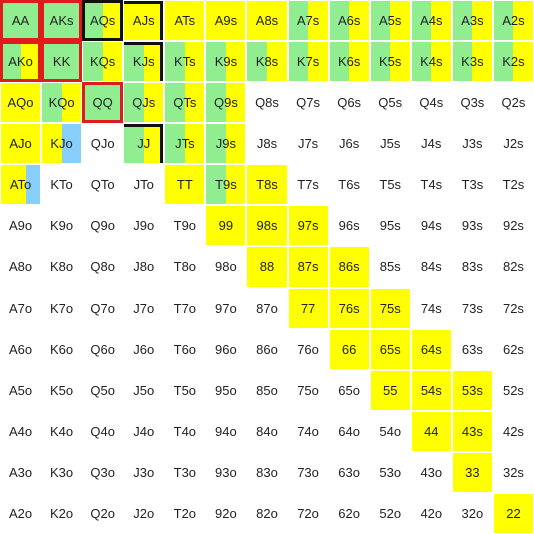 The width and height of the screenshot is (534, 534). Describe the element at coordinates (390, 103) in the screenshot. I see `hand-cell: Q5s` at that location.